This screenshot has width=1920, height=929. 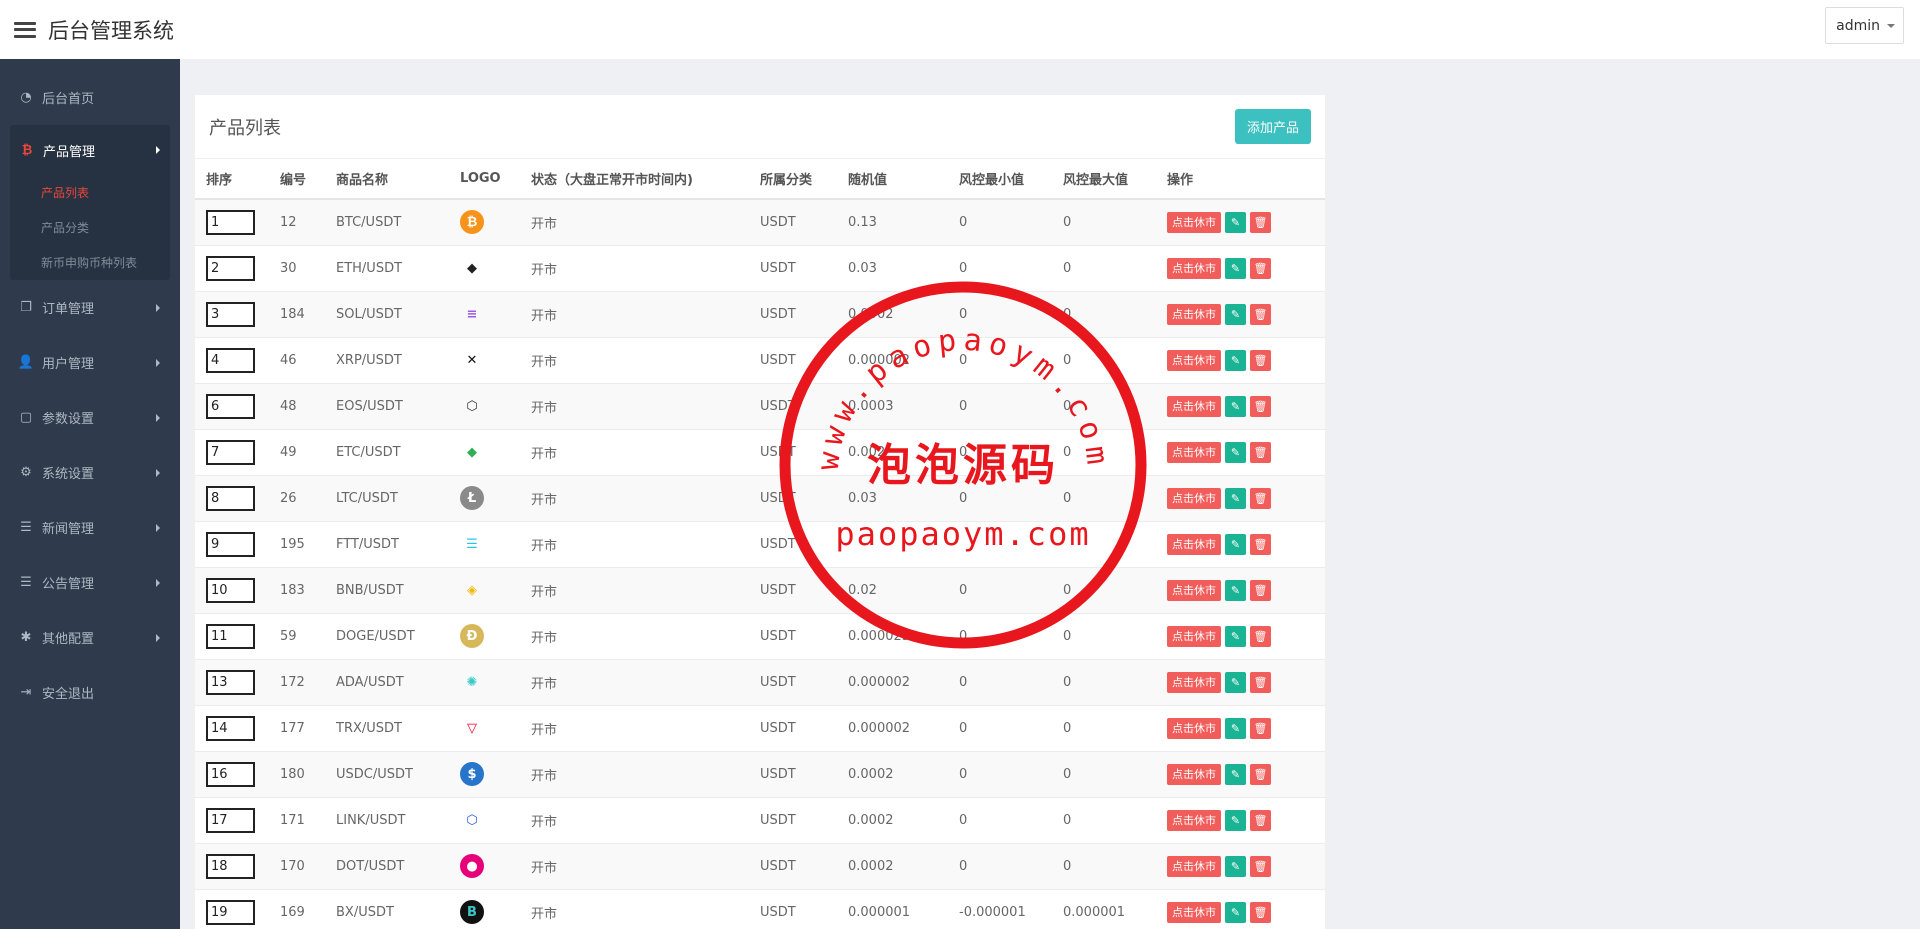 What do you see at coordinates (903, 635) in the screenshot?
I see `random-value-cell: 0.000025` at bounding box center [903, 635].